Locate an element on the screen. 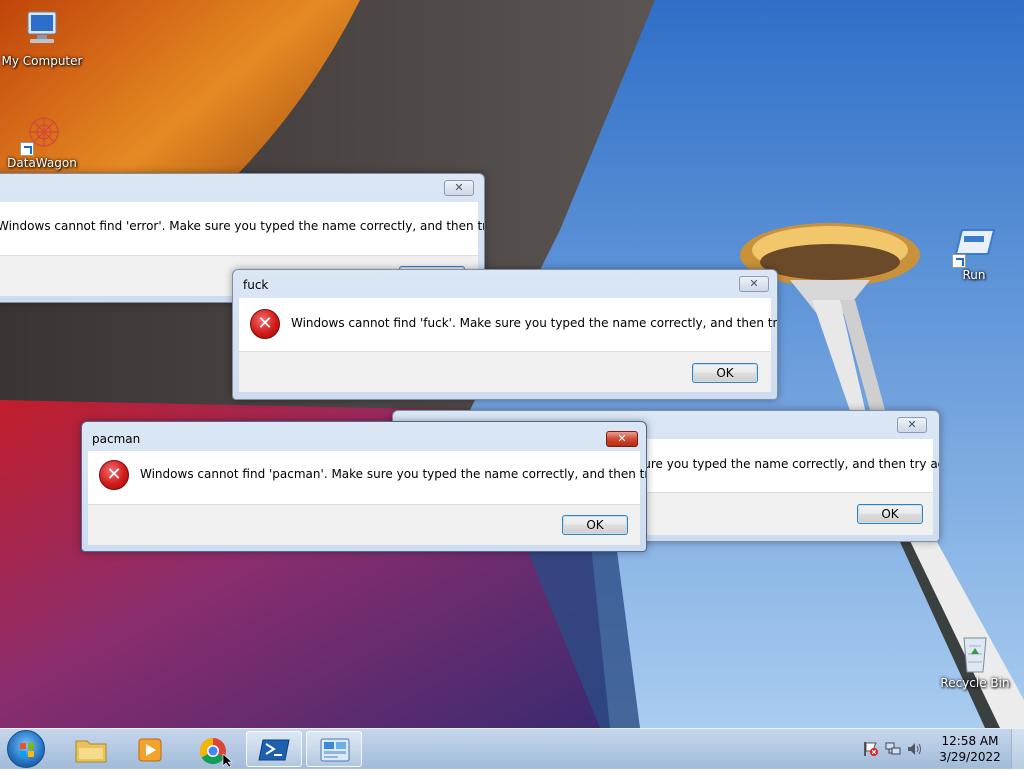 The image size is (1024, 771). control-panel-taskbar-button is located at coordinates (334, 749).